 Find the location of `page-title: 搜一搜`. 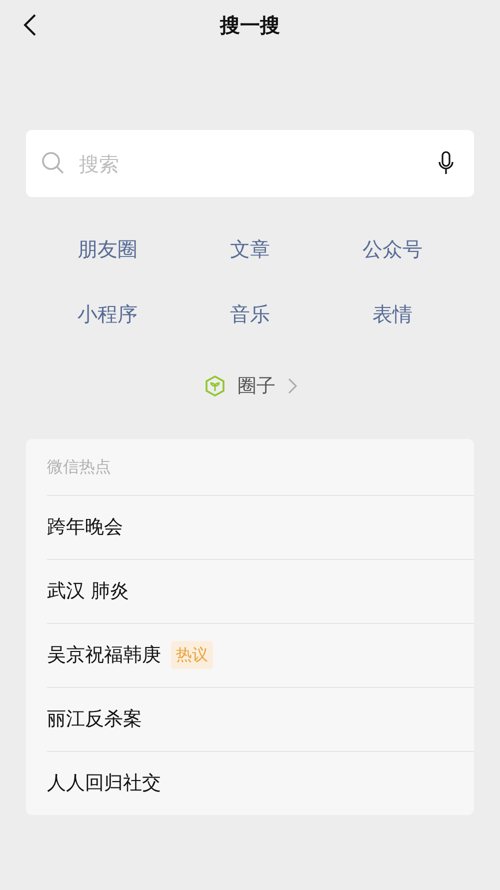

page-title: 搜一搜 is located at coordinates (250, 25).